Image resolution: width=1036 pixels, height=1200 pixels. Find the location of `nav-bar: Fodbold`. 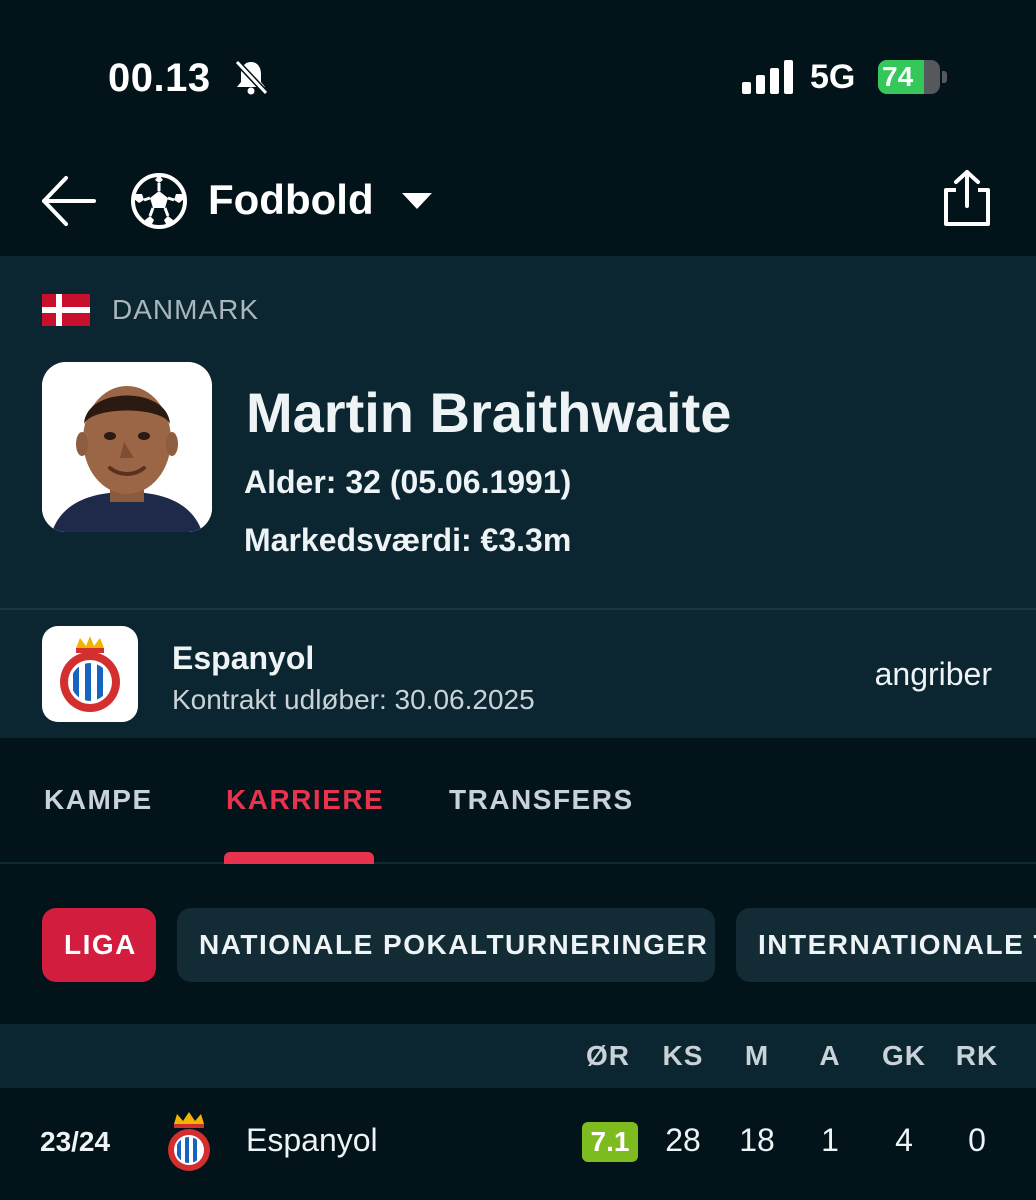

nav-bar: Fodbold is located at coordinates (518, 203).